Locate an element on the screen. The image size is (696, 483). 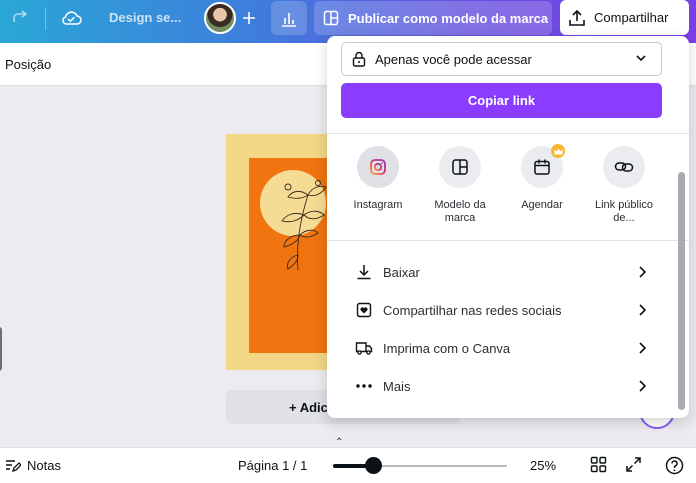
share-button: Compartilhar is located at coordinates (624, 17).